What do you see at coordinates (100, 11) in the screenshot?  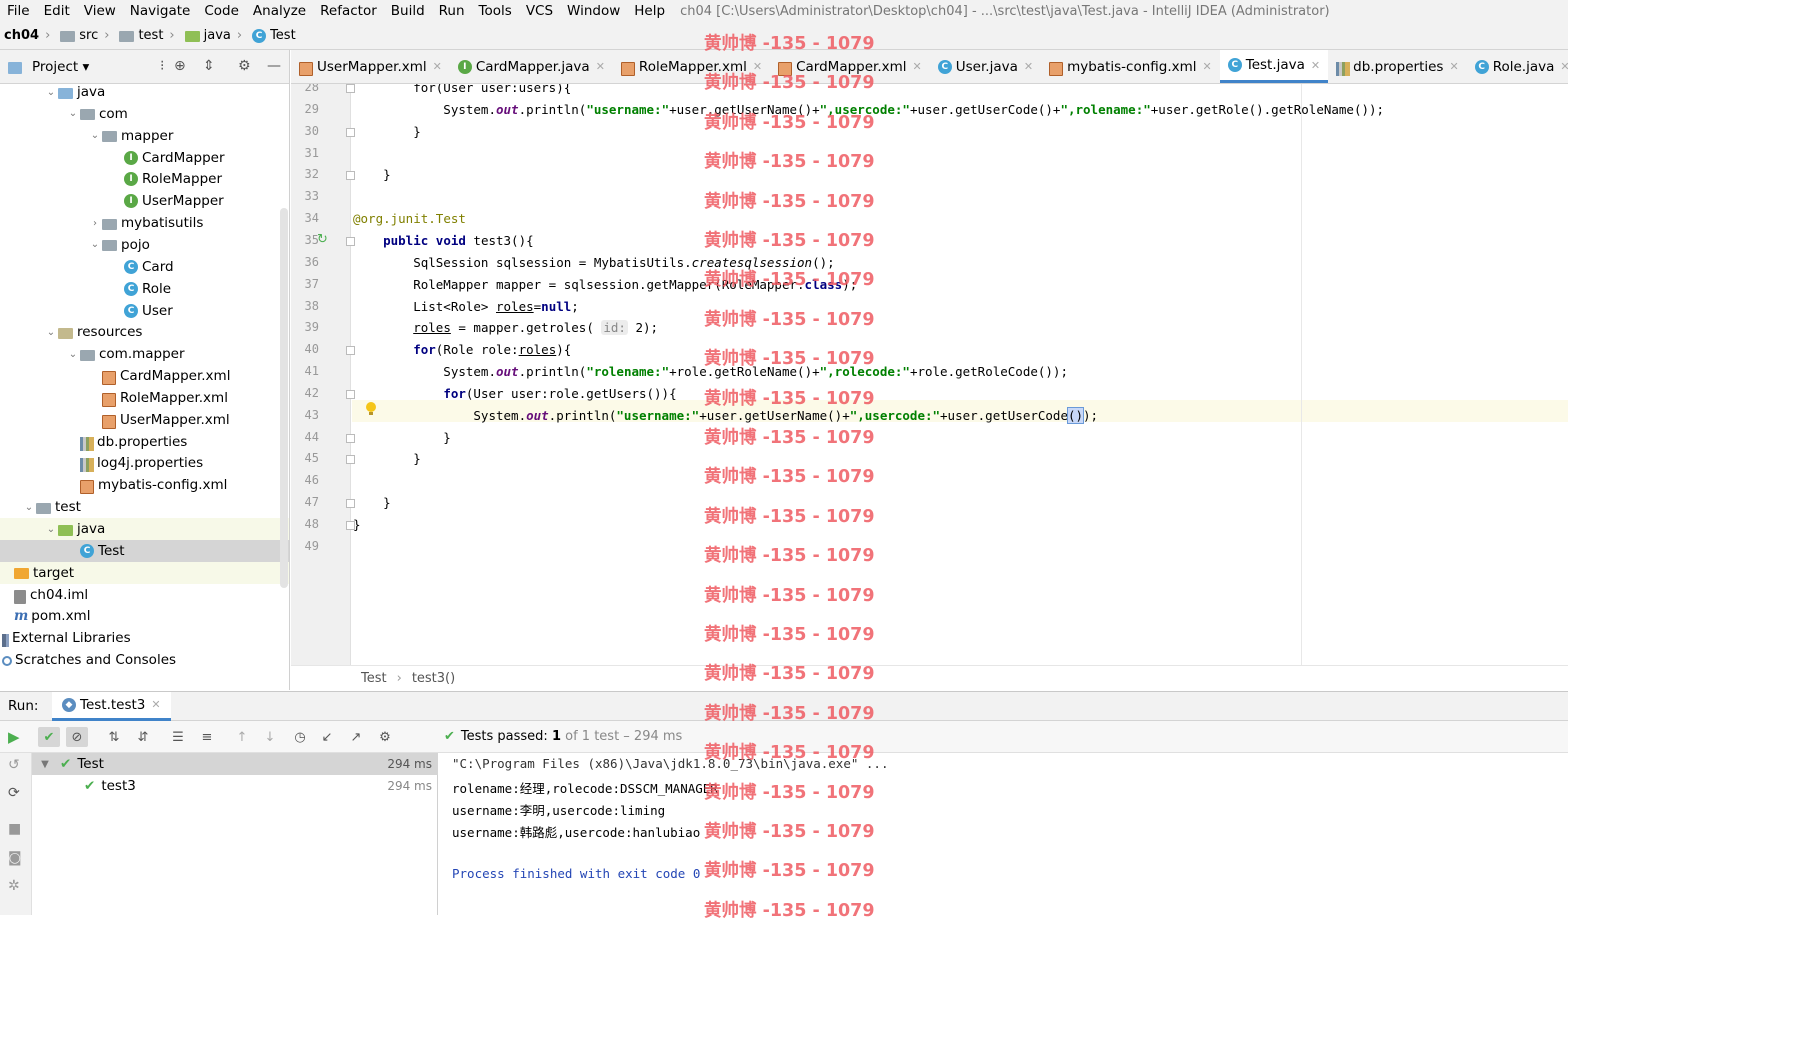 I see `menu-view: View` at bounding box center [100, 11].